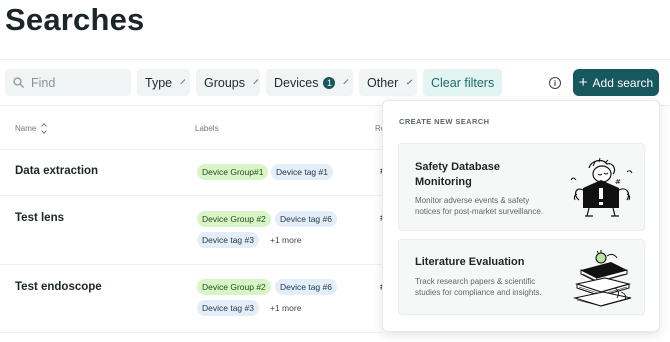 Image resolution: width=670 pixels, height=342 pixels. I want to click on option-title: Literature Evaluation, so click(470, 262).